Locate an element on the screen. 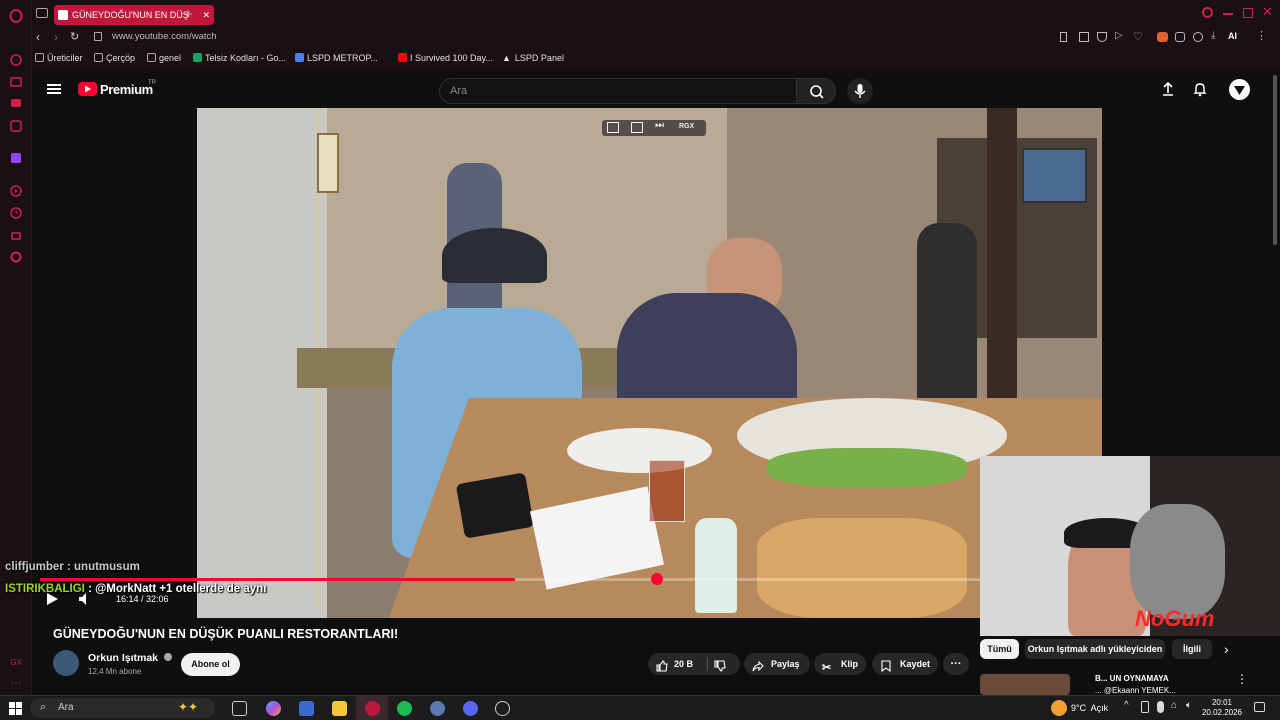 The width and height of the screenshot is (1280, 720). more-actions-icon: ··· is located at coordinates (956, 664).